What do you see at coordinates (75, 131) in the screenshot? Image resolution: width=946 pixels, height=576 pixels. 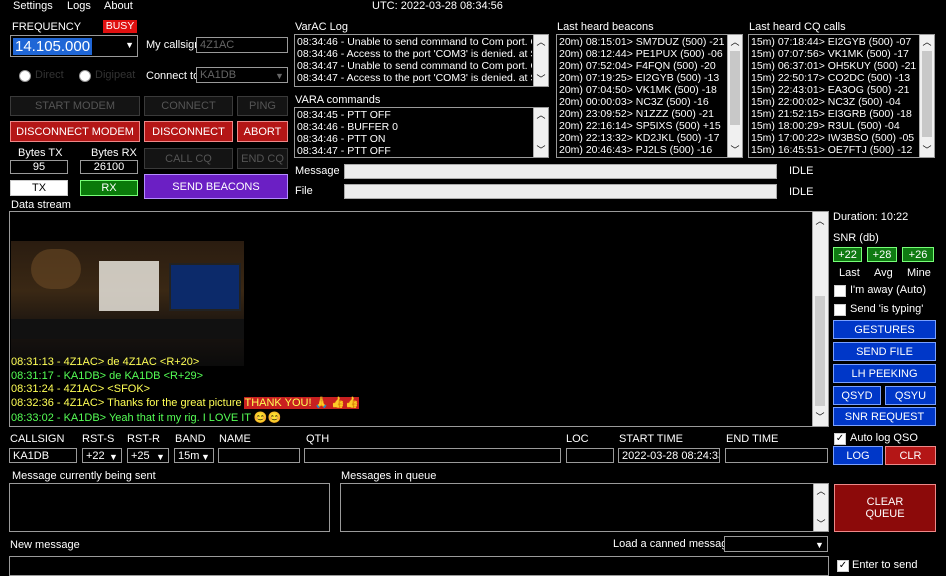 I see `disconnect-modem-button: DISCONNECT MODEM` at bounding box center [75, 131].